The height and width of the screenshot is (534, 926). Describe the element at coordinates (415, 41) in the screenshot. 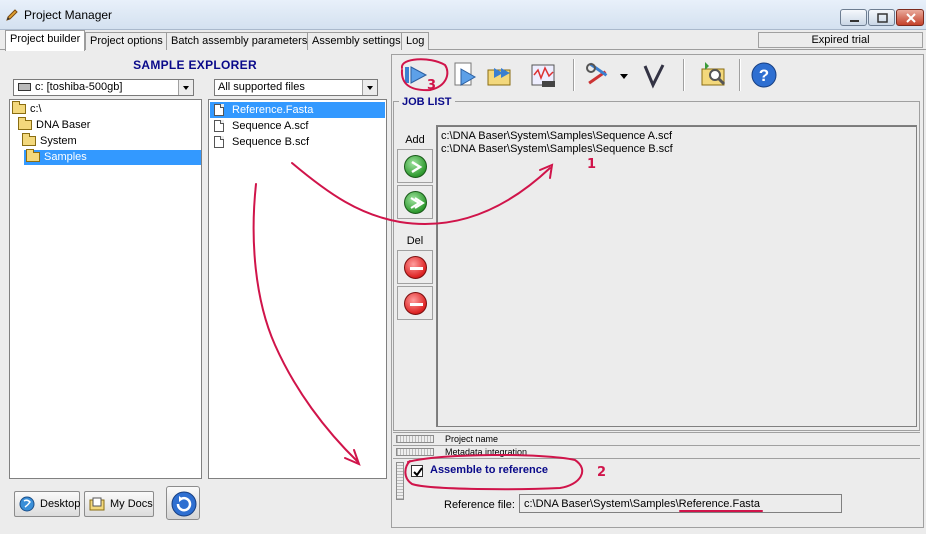

I see `tab-log: Log` at that location.